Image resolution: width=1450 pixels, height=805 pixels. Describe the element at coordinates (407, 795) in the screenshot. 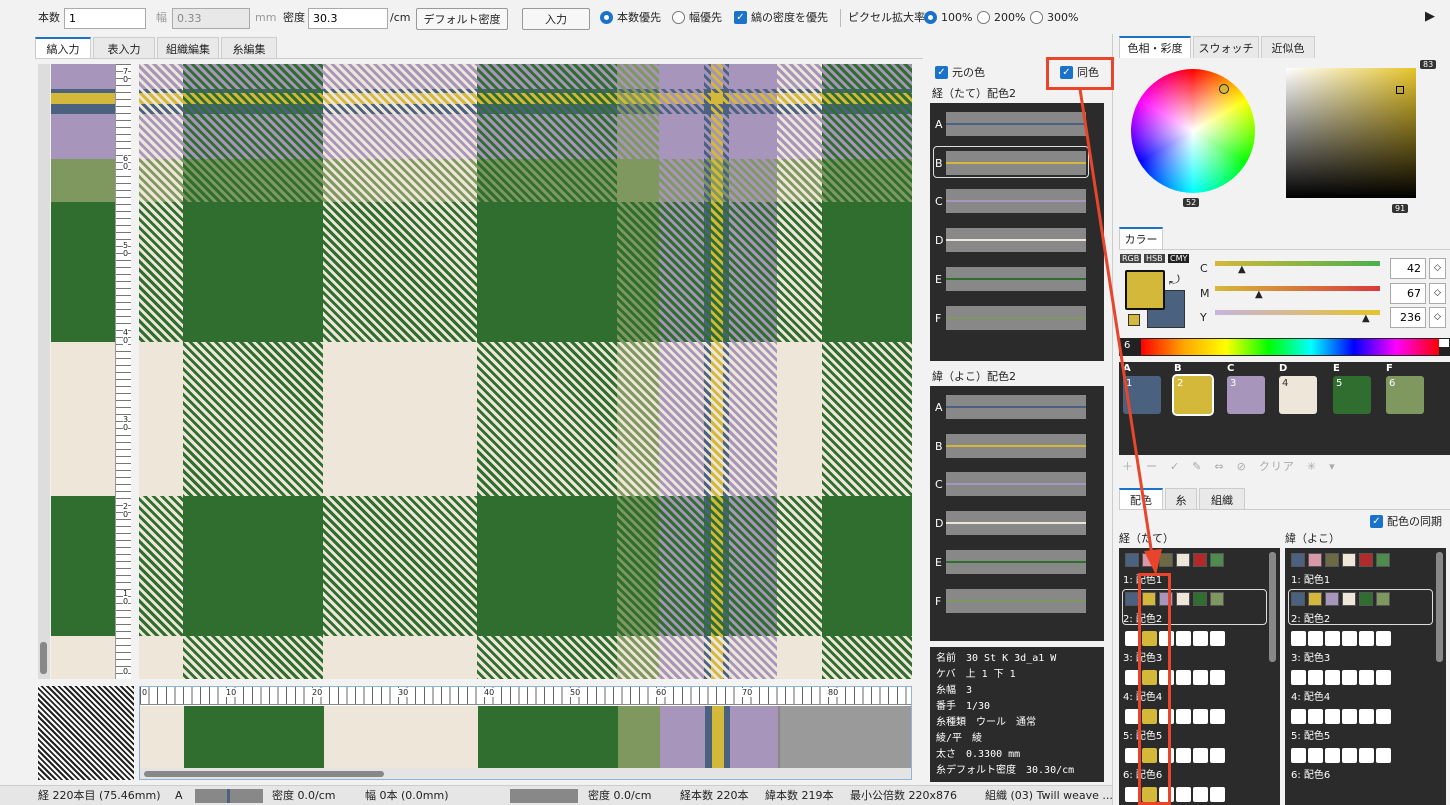

I see `status-width: 幅 0本 (0.0mm)` at that location.